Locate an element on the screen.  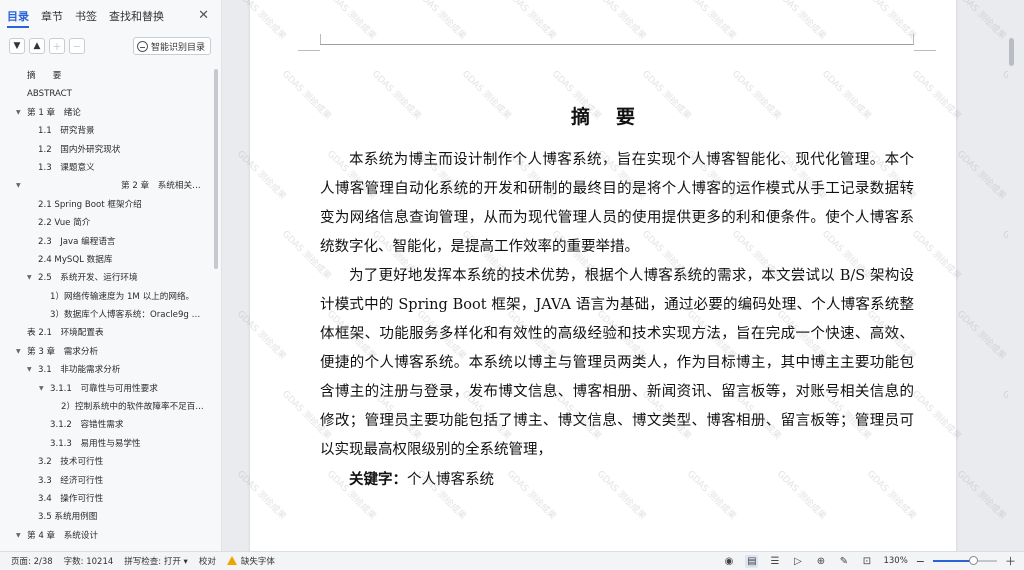
keywords-label: 关键字： is located at coordinates (378, 479).